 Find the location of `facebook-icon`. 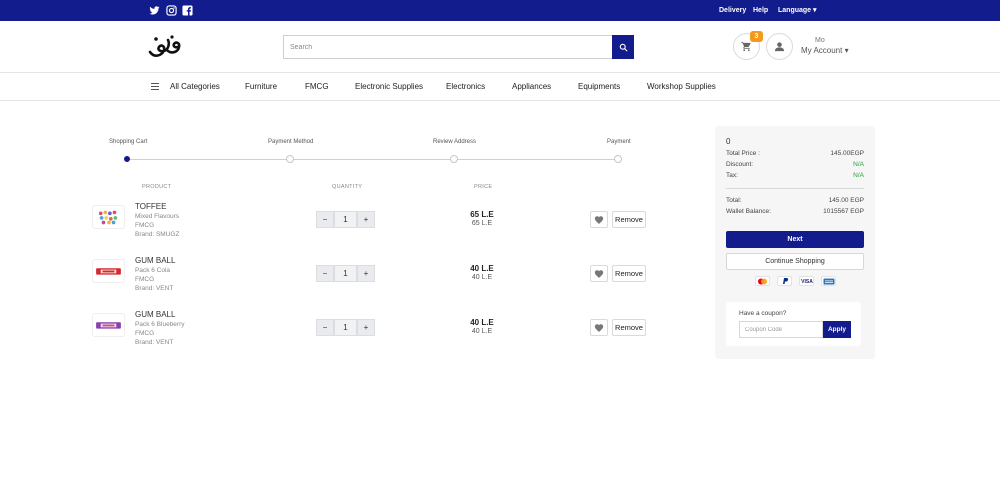

facebook-icon is located at coordinates (187, 10).